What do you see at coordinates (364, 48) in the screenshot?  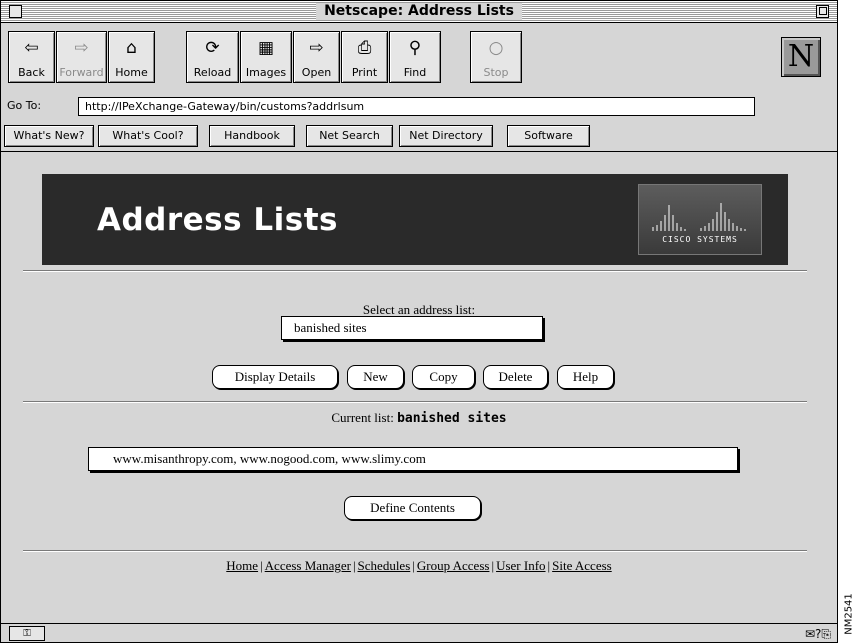 I see `printer-icon: ⎙` at bounding box center [364, 48].